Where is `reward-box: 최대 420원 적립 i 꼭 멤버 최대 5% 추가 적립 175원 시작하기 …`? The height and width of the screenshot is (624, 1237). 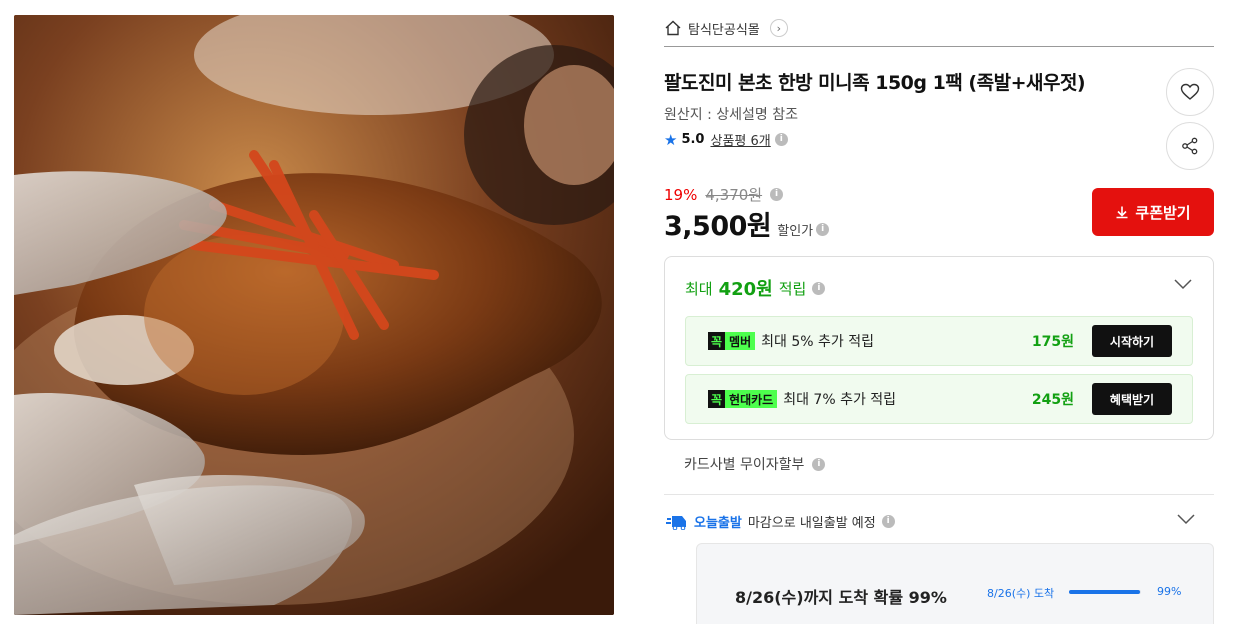
reward-box: 최대 420원 적립 i 꼭 멤버 최대 5% 추가 적립 175원 시작하기 … is located at coordinates (939, 348).